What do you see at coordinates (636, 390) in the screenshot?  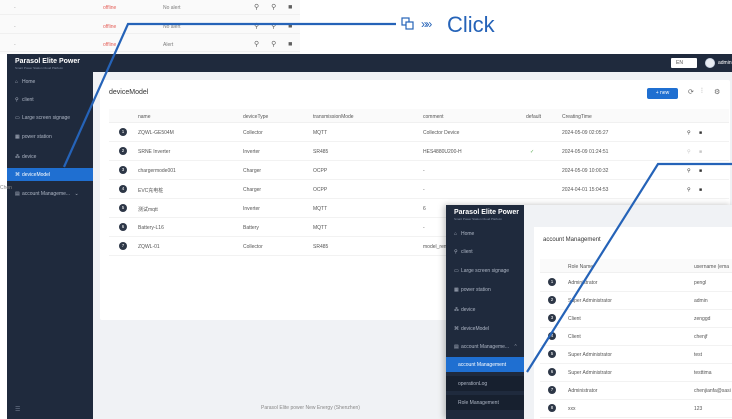 I see `table-row: 7 Administrator chenjianfa@sasi` at bounding box center [636, 390].